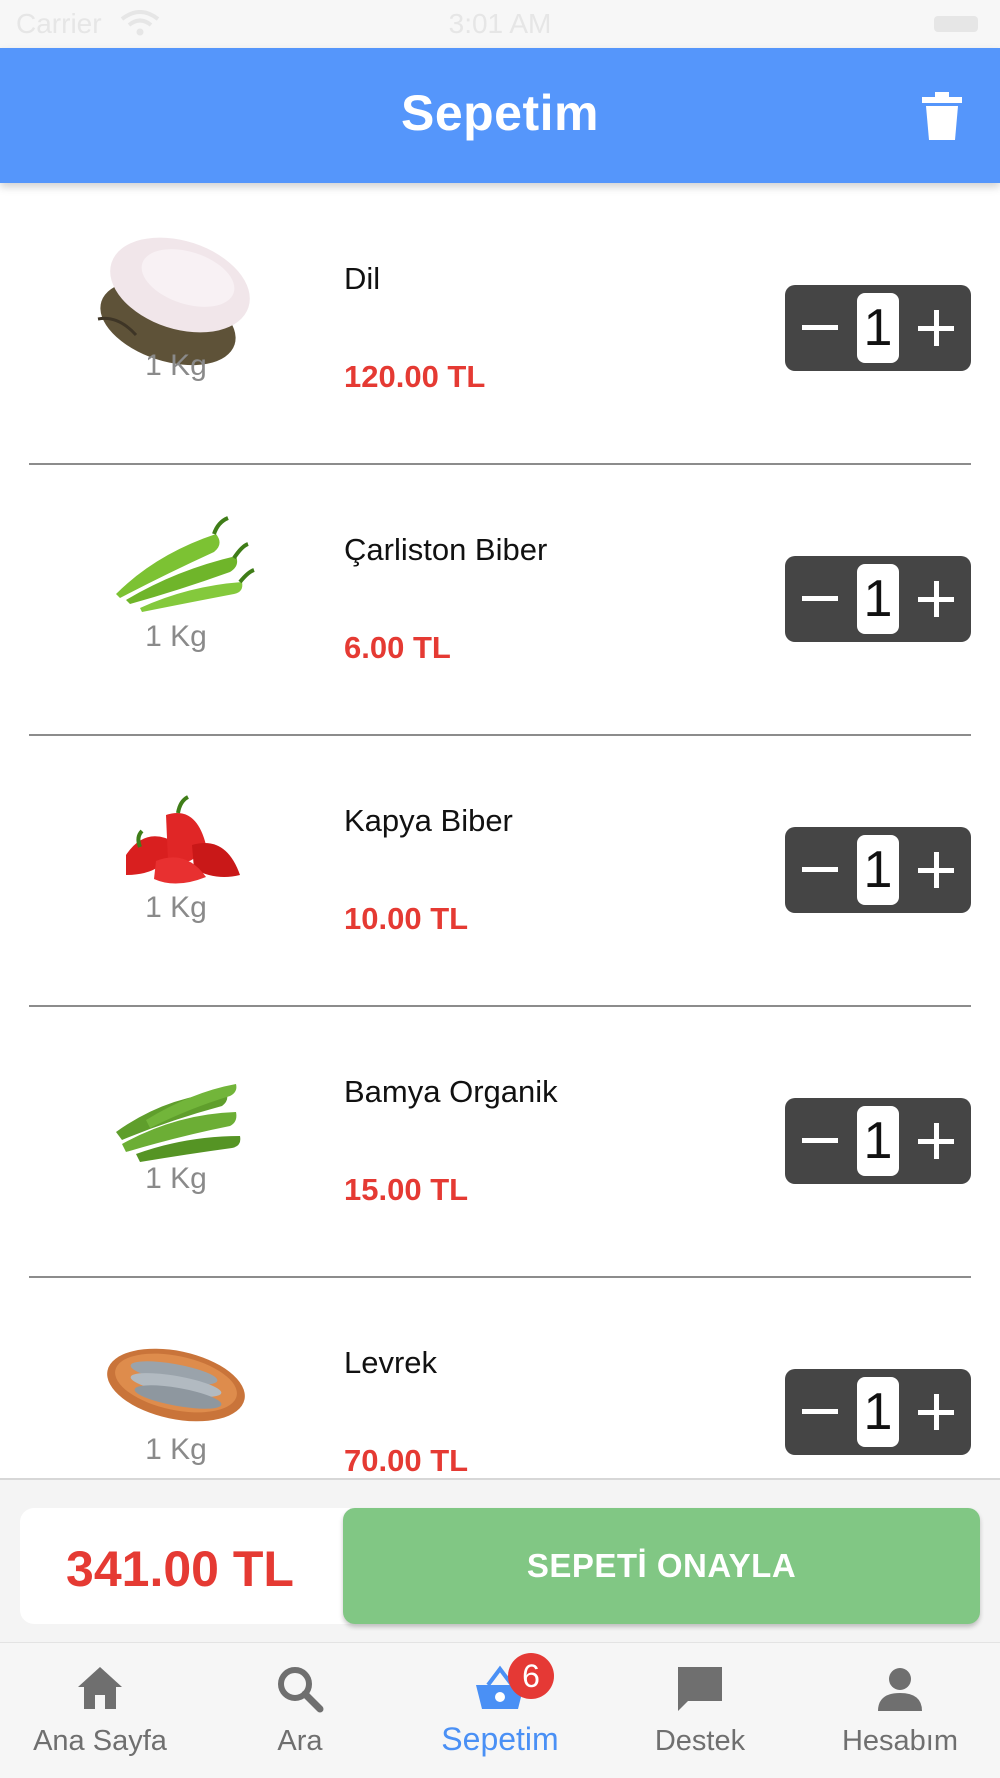 This screenshot has height=1778, width=1000. Describe the element at coordinates (180, 1569) in the screenshot. I see `cart-total: 341.00 TL` at that location.